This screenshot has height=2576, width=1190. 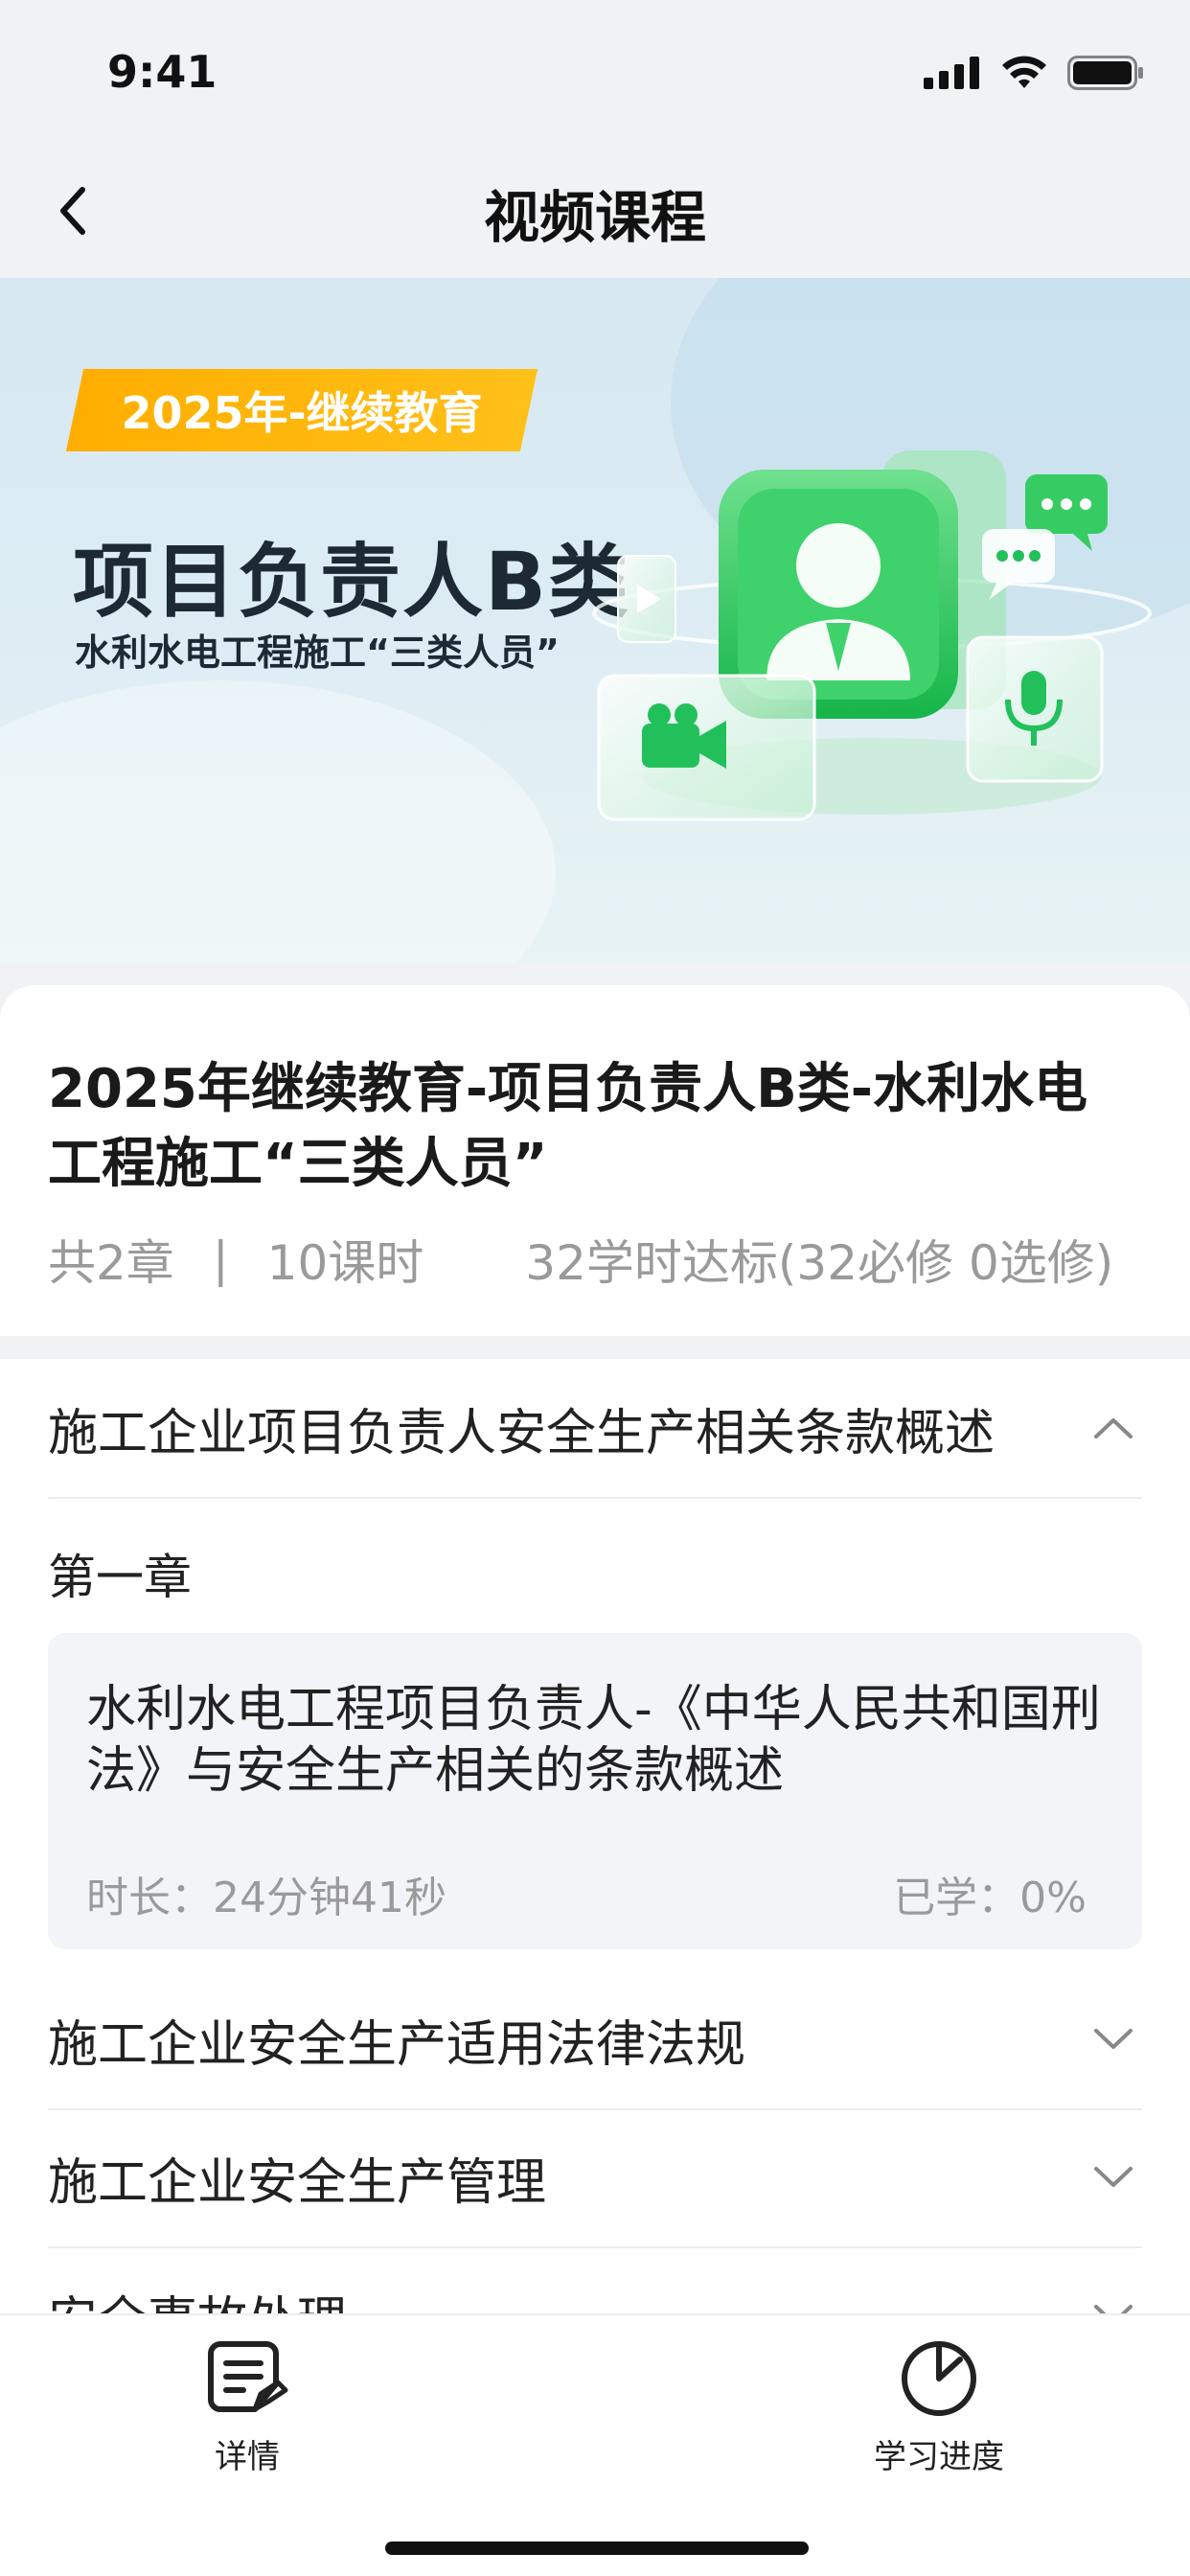 I want to click on section-title: 施工企业项目负责人安全生产相关条款概述, so click(x=522, y=1433).